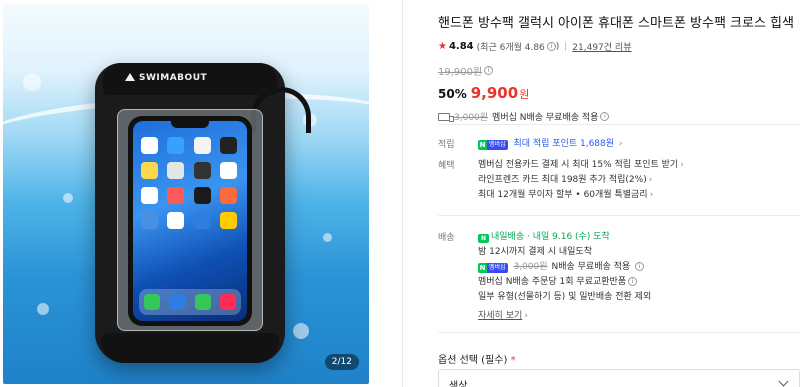 The height and width of the screenshot is (387, 800). What do you see at coordinates (639, 282) in the screenshot?
I see `delivery-exchange: 멤버십 N배송 주문당 1회 무료교환반품 i` at bounding box center [639, 282].